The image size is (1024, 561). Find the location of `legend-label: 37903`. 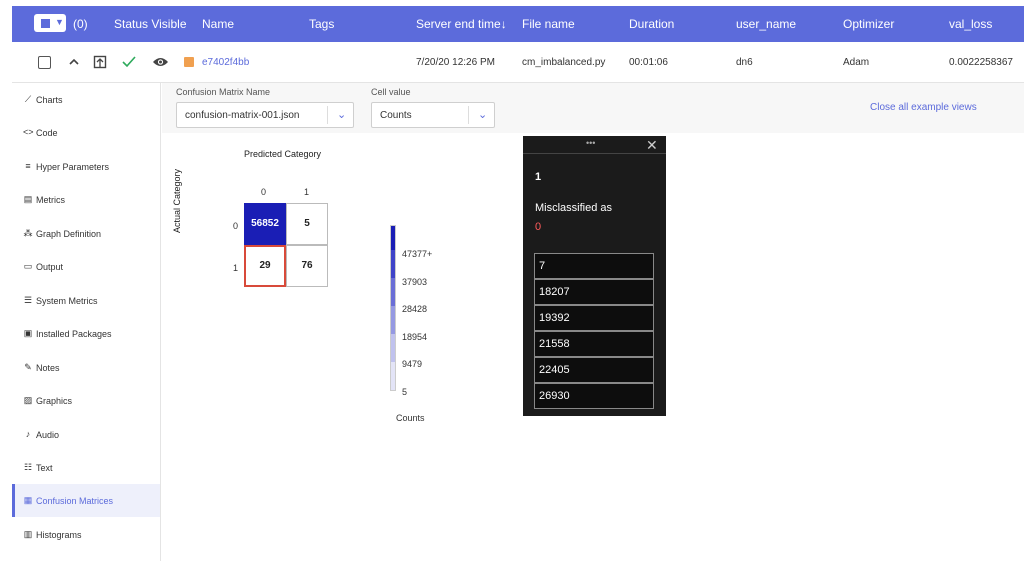

legend-label: 37903 is located at coordinates (415, 282).